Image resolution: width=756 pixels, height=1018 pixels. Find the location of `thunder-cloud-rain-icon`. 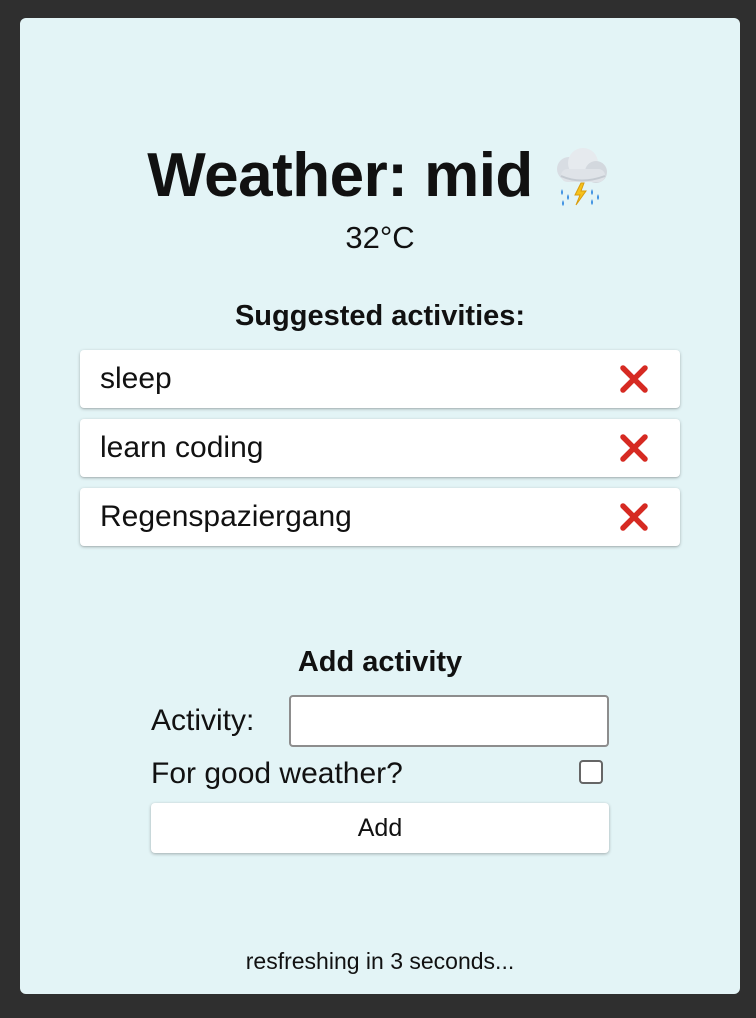

thunder-cloud-rain-icon is located at coordinates (580, 176).